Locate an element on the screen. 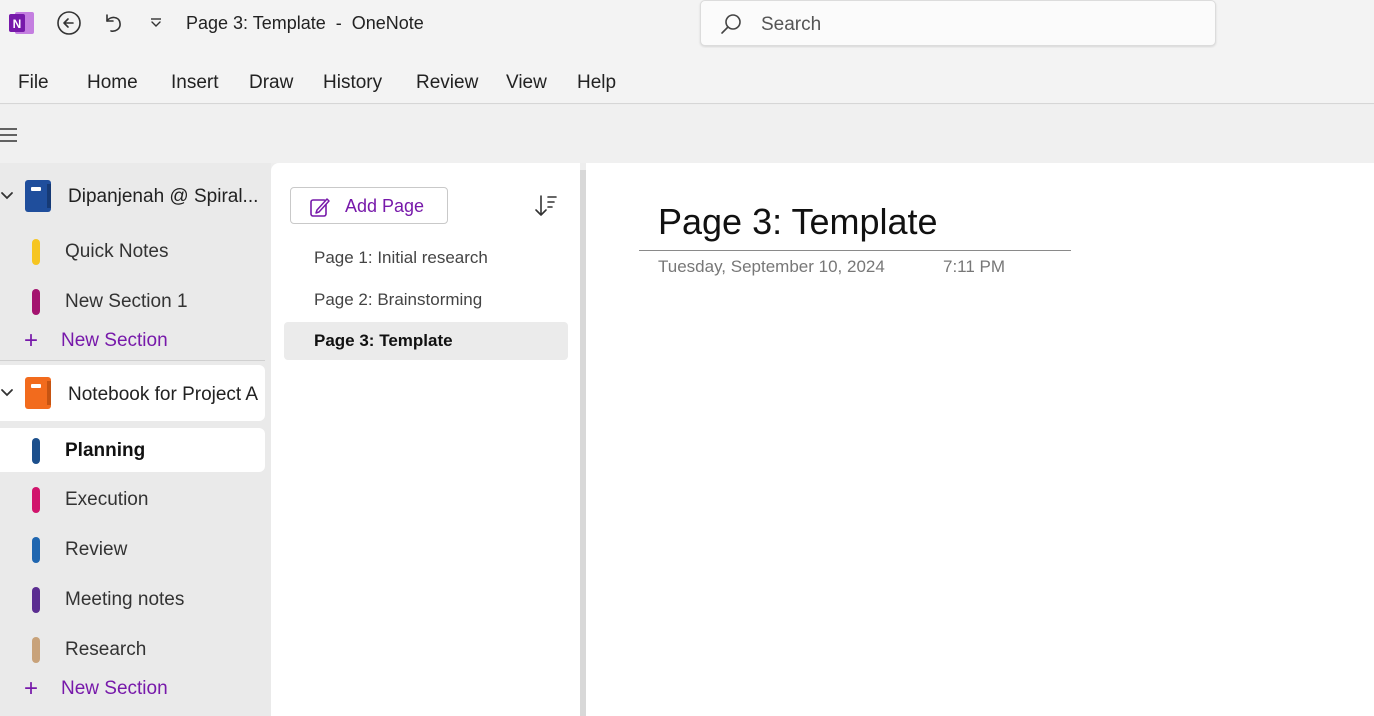 The width and height of the screenshot is (1374, 716). menu-help: Help is located at coordinates (596, 83).